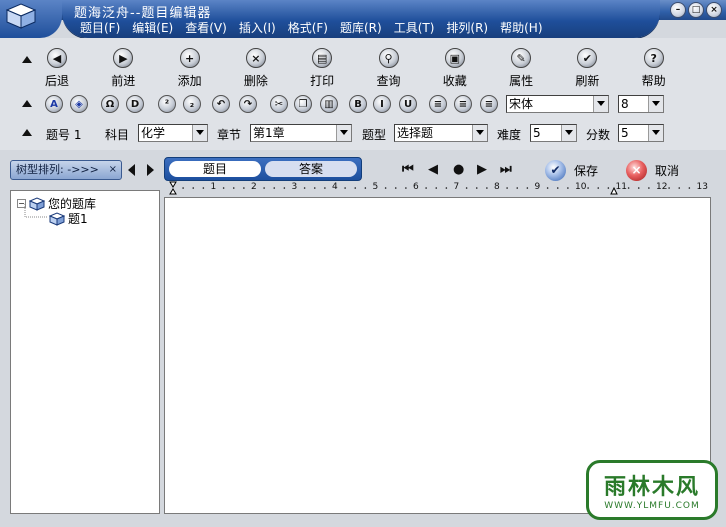  Describe the element at coordinates (123, 68) in the screenshot. I see `toolbar-button-1: ▶ 前进` at that location.